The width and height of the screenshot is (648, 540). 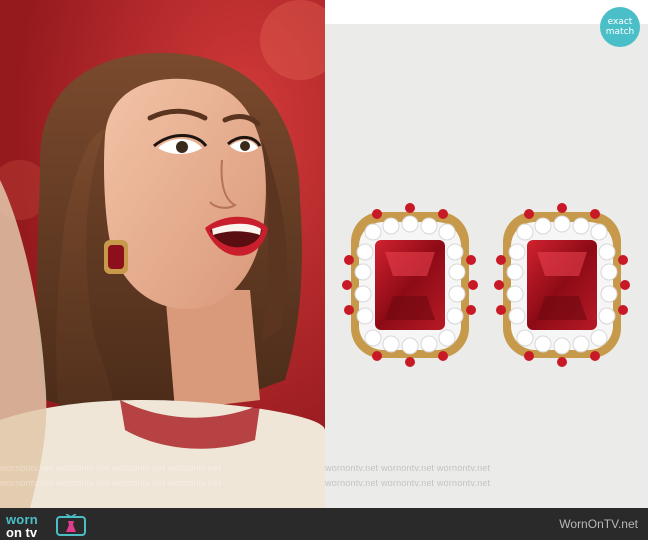 What do you see at coordinates (324, 524) in the screenshot?
I see `footer-bar: worn on tv WornOnTV.net` at bounding box center [324, 524].